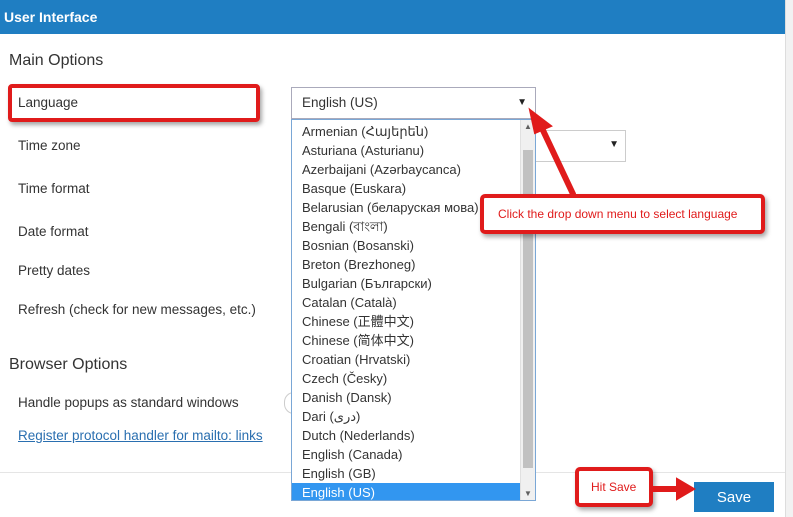 The image size is (793, 517). Describe the element at coordinates (413, 103) in the screenshot. I see `language-select: English (US) ▼` at that location.